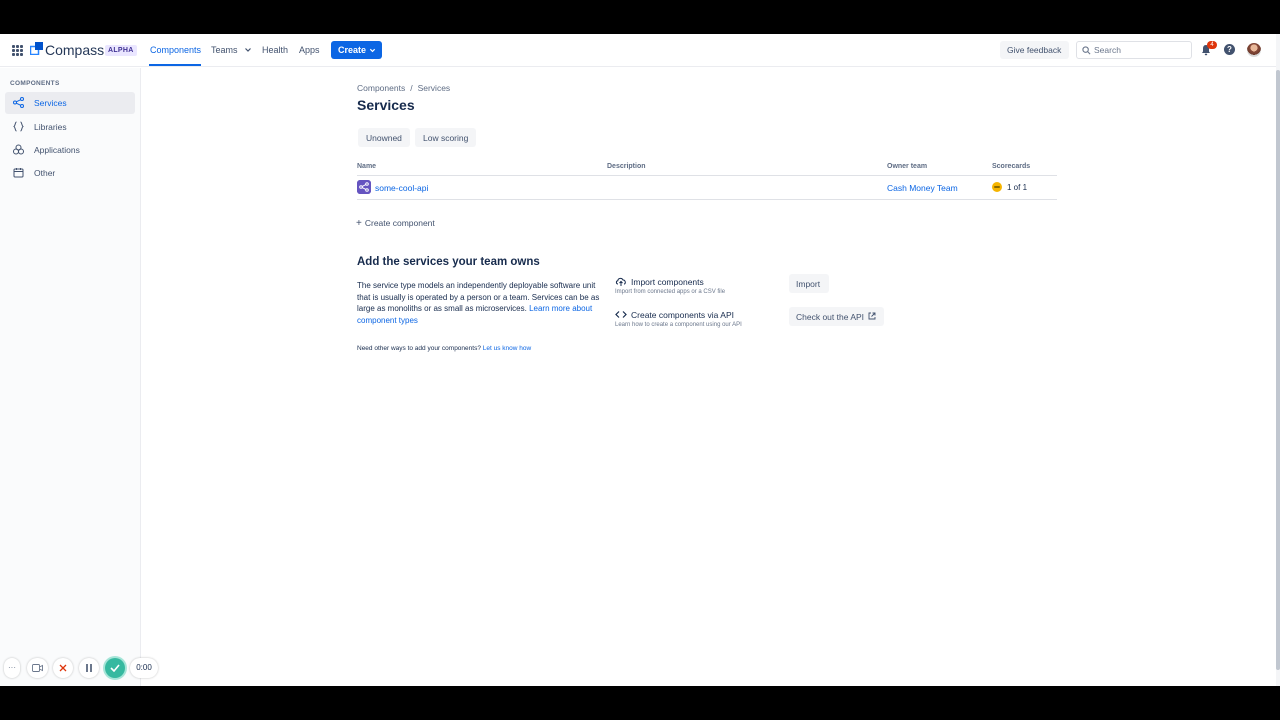 This screenshot has width=1280, height=720. Describe the element at coordinates (670, 292) in the screenshot. I see `import-components-subtitle: Import from connected apps or a CSV file` at that location.